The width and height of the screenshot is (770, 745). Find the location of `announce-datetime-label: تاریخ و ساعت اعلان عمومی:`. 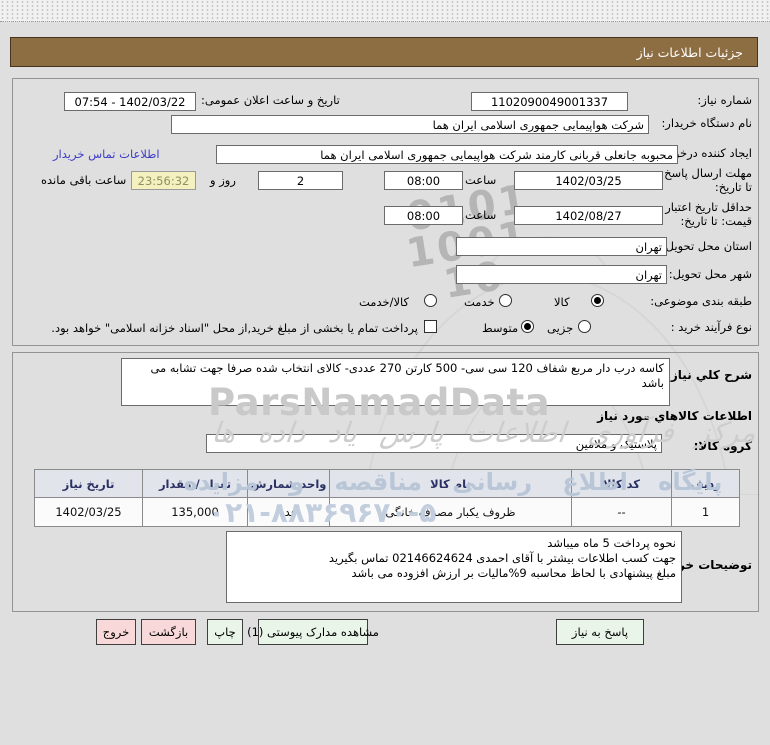

announce-datetime-label: تاریخ و ساعت اعلان عمومی: is located at coordinates (270, 100).